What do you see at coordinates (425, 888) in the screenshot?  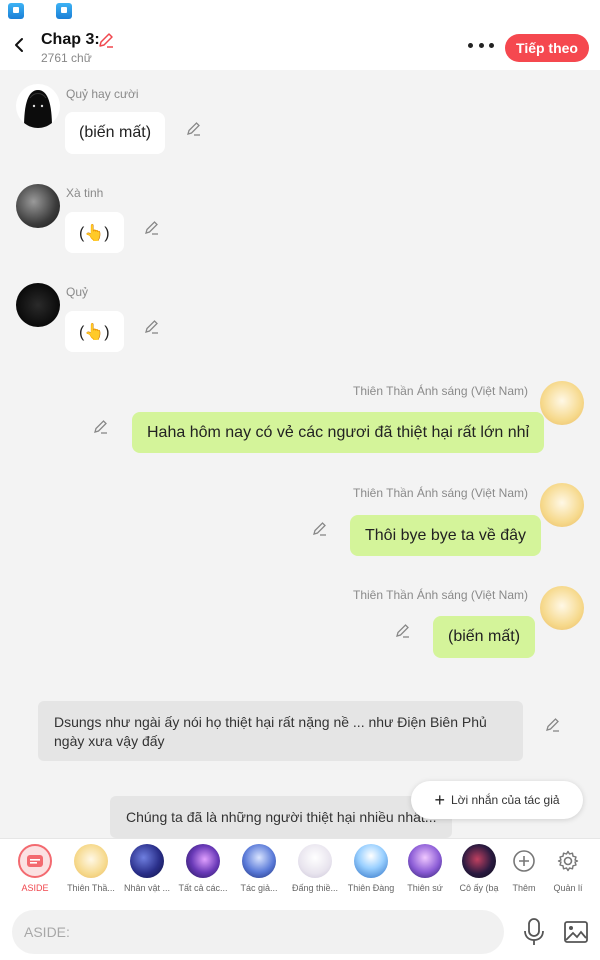 I see `character-label: Thiên sứ` at bounding box center [425, 888].